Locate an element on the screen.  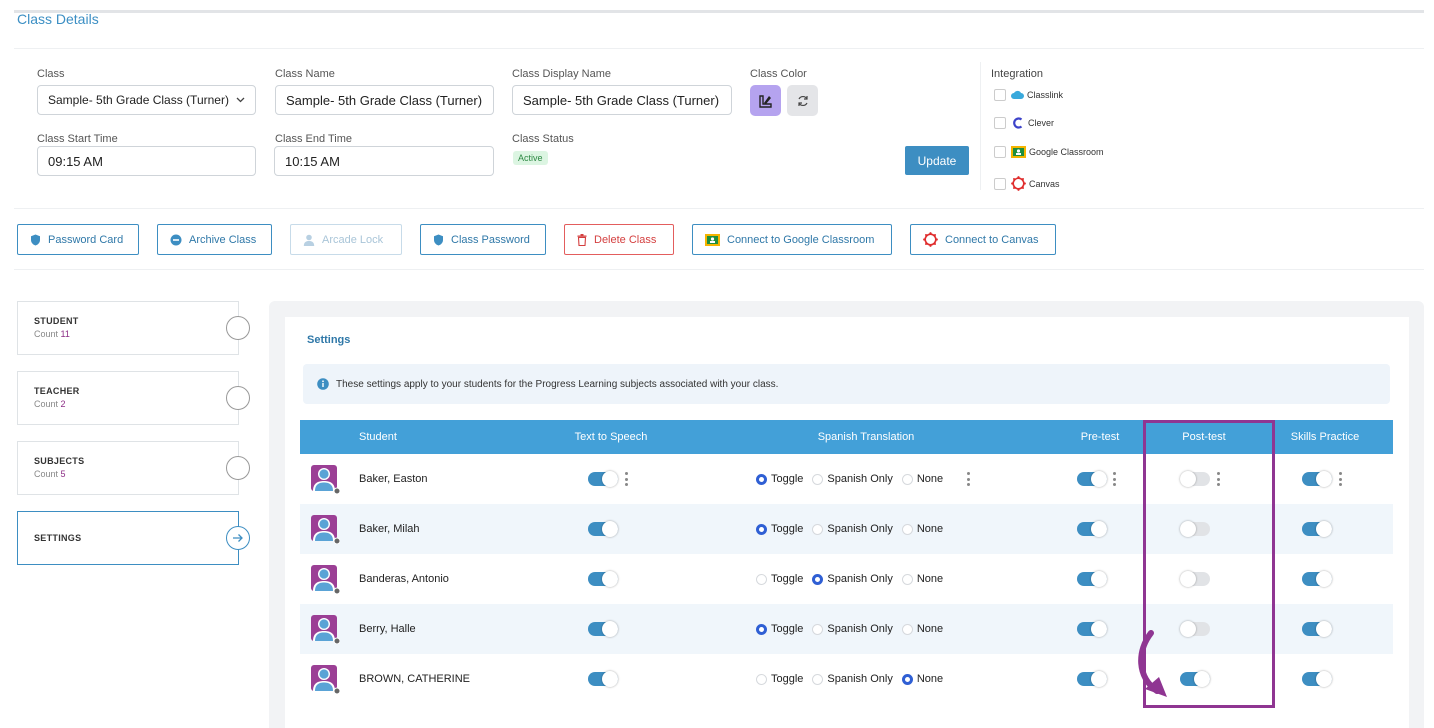
integration-classlink: Classlink is located at coordinates (1028, 95).